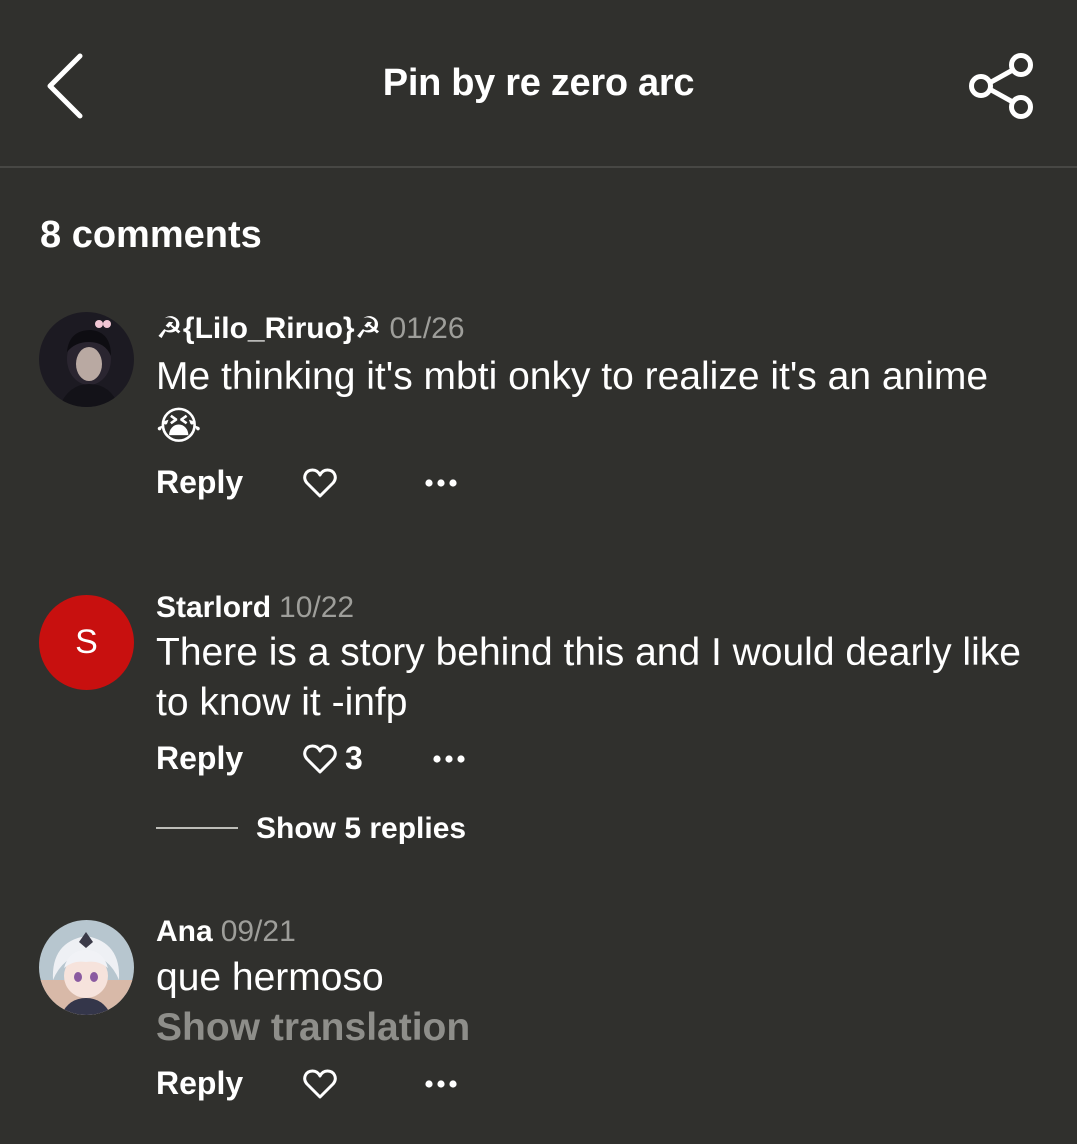  I want to click on like-count: 3, so click(354, 758).